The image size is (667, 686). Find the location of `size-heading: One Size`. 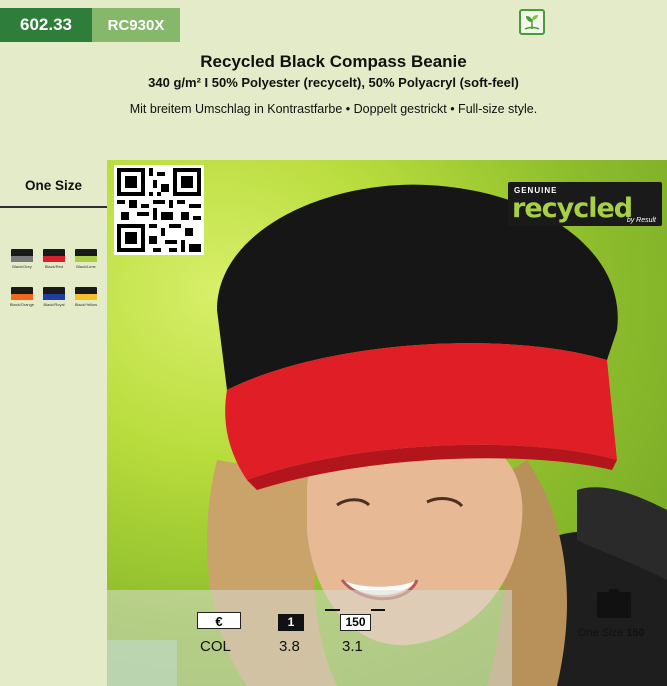

size-heading: One Size is located at coordinates (53, 185).